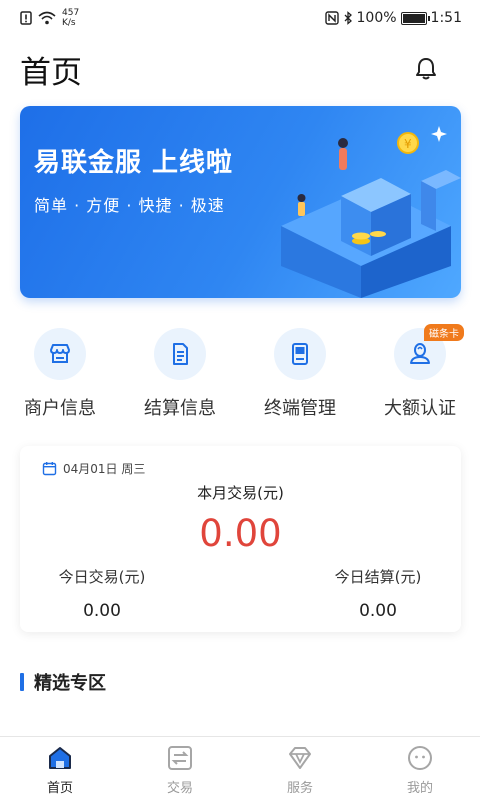 This screenshot has height=800, width=480. What do you see at coordinates (415, 18) in the screenshot?
I see `battery-icon` at bounding box center [415, 18].